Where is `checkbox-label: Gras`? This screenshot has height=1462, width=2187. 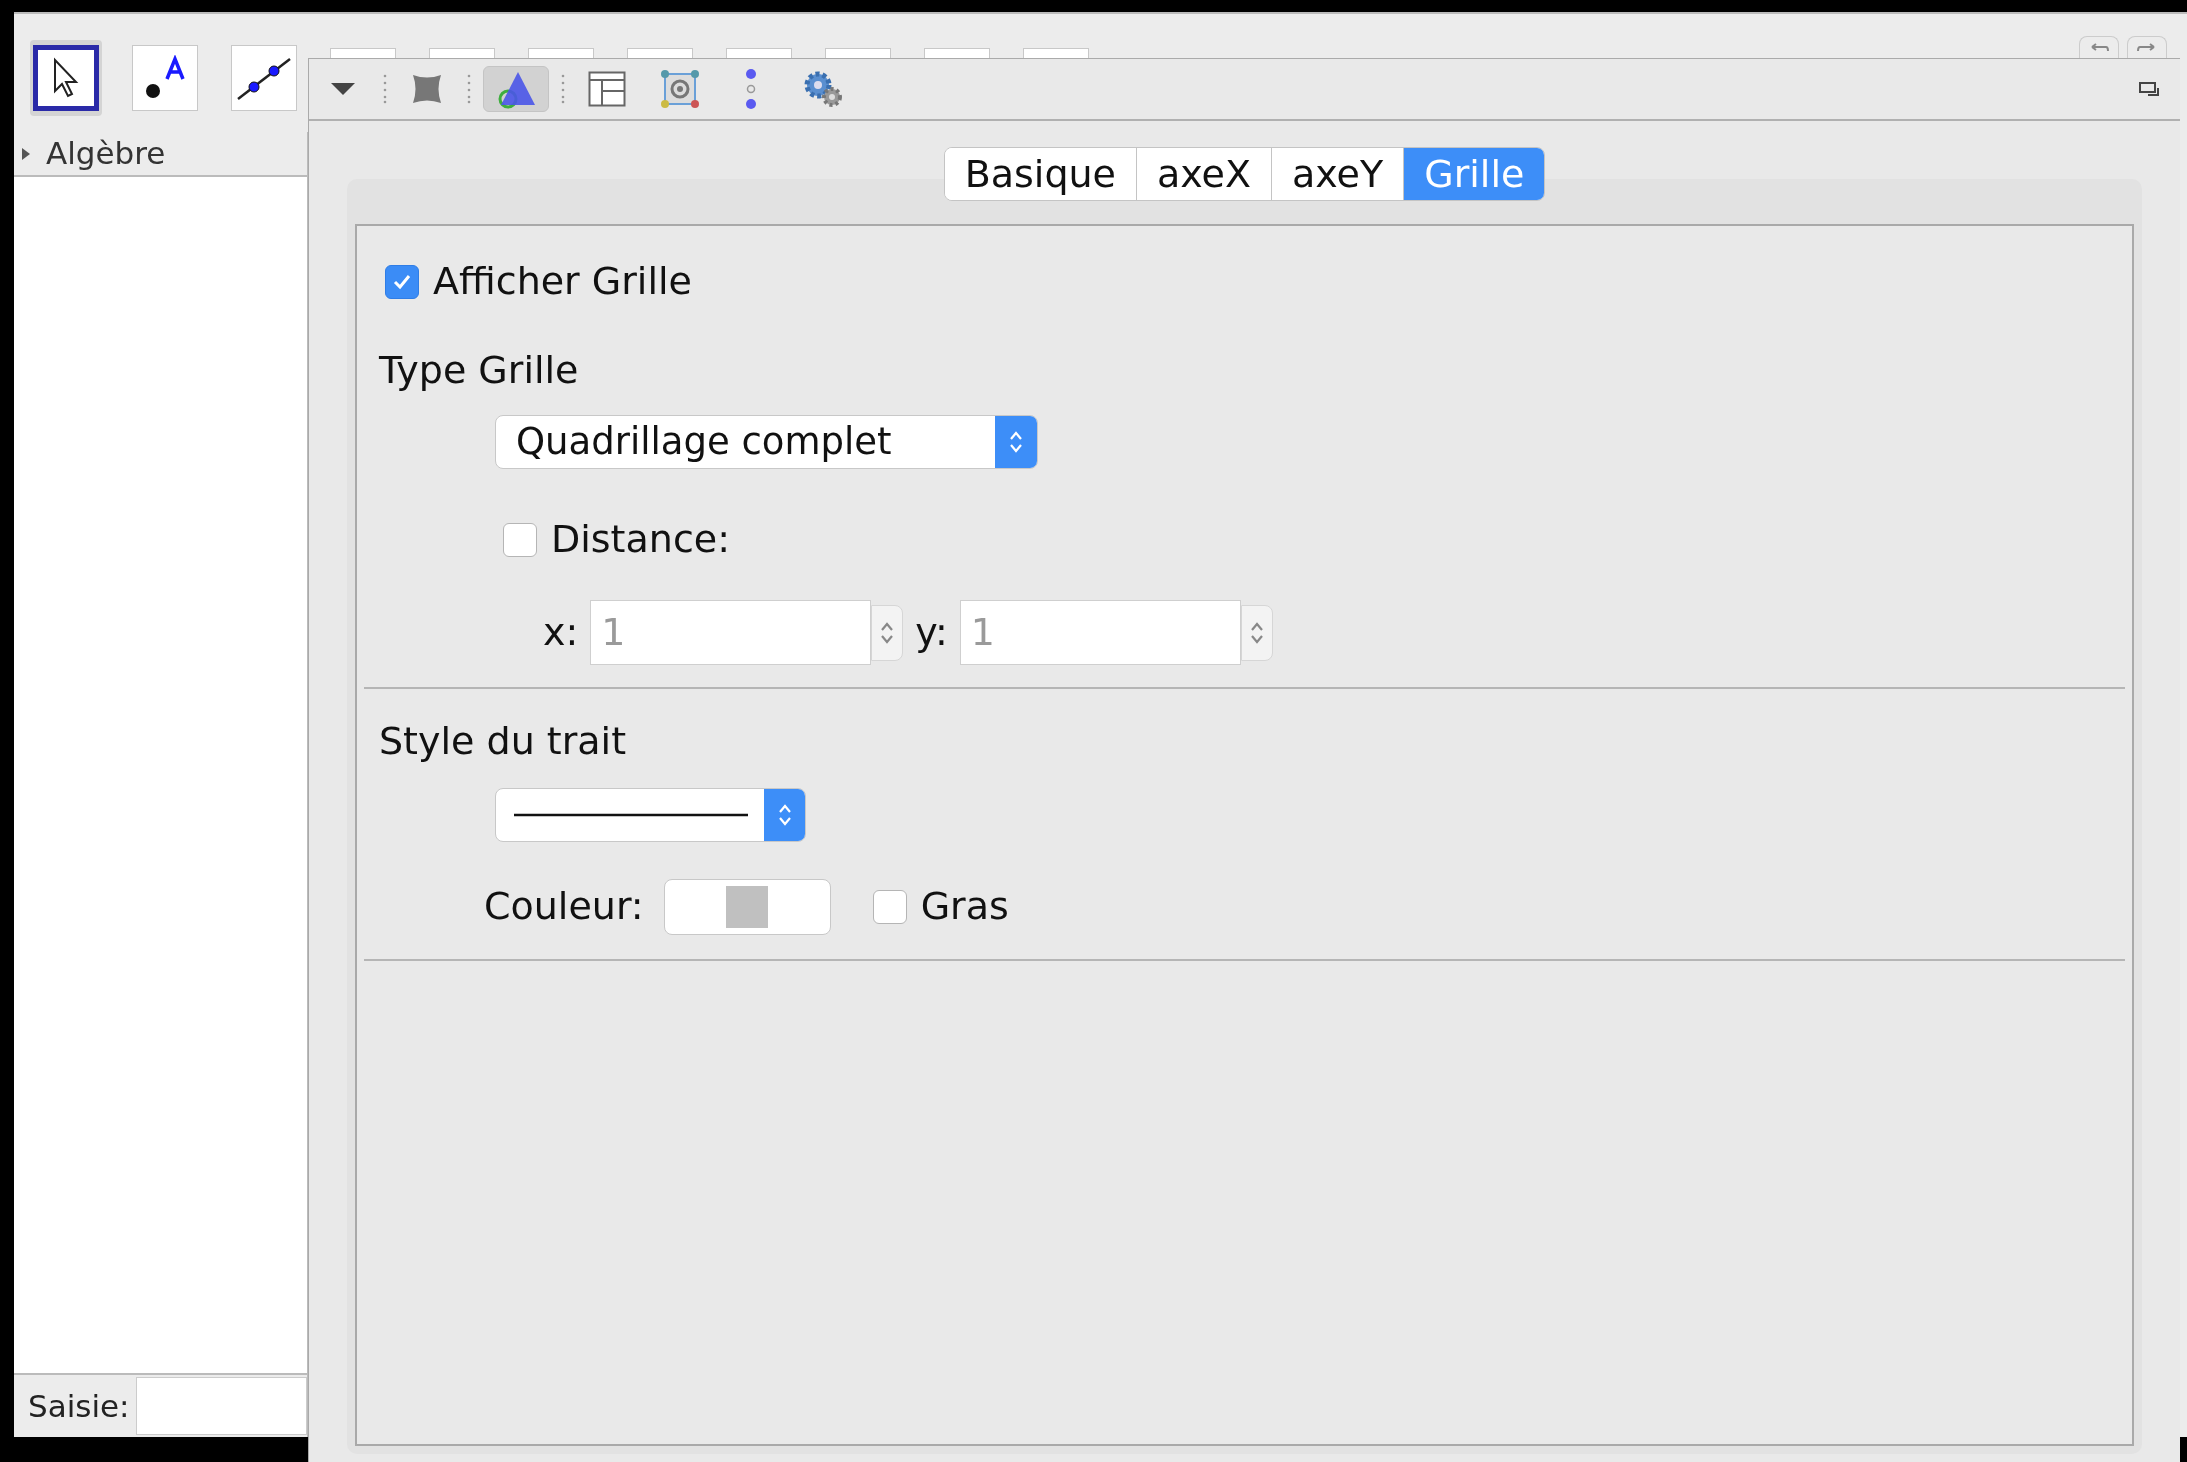 checkbox-label: Gras is located at coordinates (964, 906).